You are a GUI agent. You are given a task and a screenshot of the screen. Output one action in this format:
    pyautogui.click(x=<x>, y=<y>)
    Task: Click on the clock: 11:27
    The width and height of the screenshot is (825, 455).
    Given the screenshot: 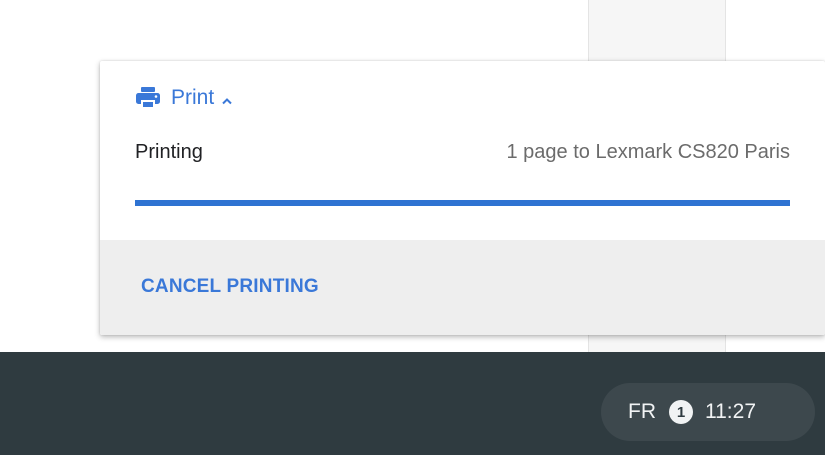 What is the action you would take?
    pyautogui.click(x=730, y=412)
    